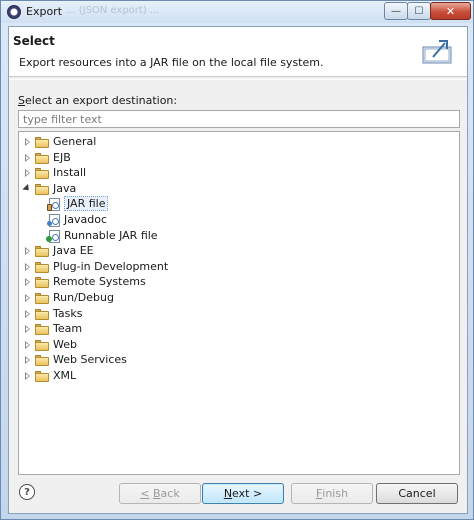  Describe the element at coordinates (238, 79) in the screenshot. I see `banner-separator` at that location.